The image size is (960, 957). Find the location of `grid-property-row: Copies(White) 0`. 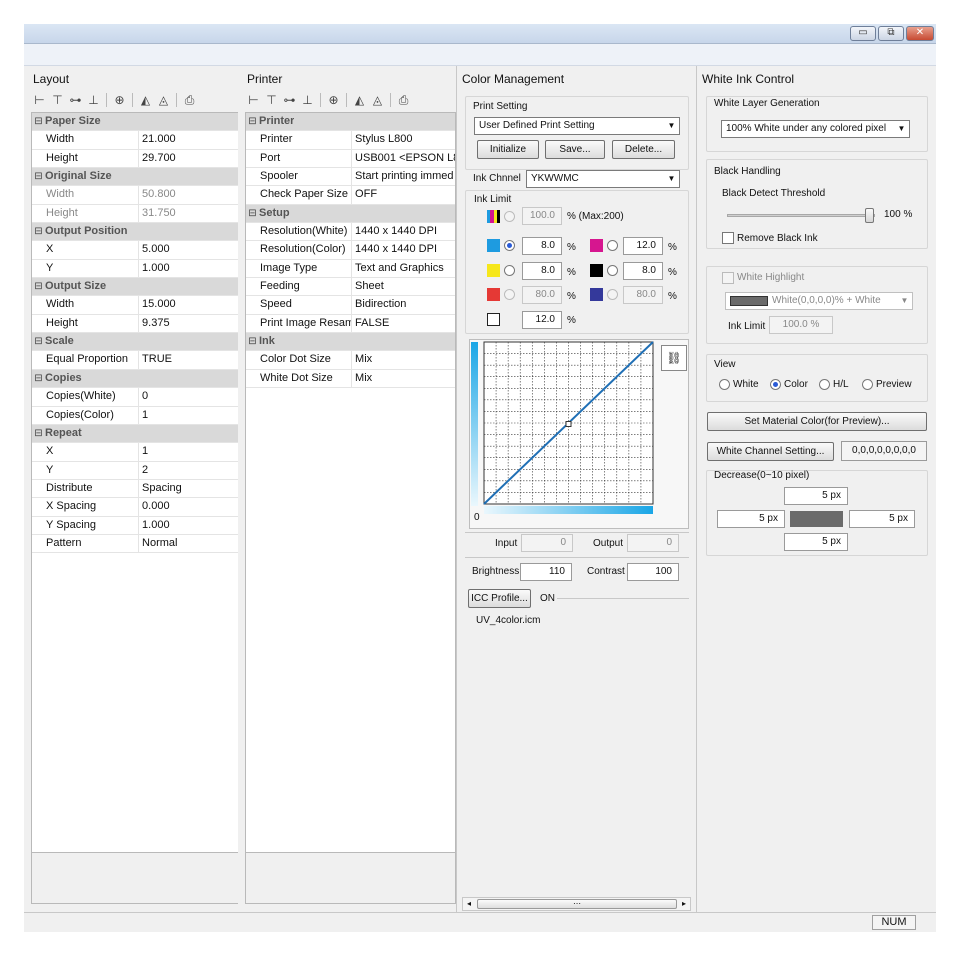

grid-property-row: Copies(White) 0 is located at coordinates (136, 397).